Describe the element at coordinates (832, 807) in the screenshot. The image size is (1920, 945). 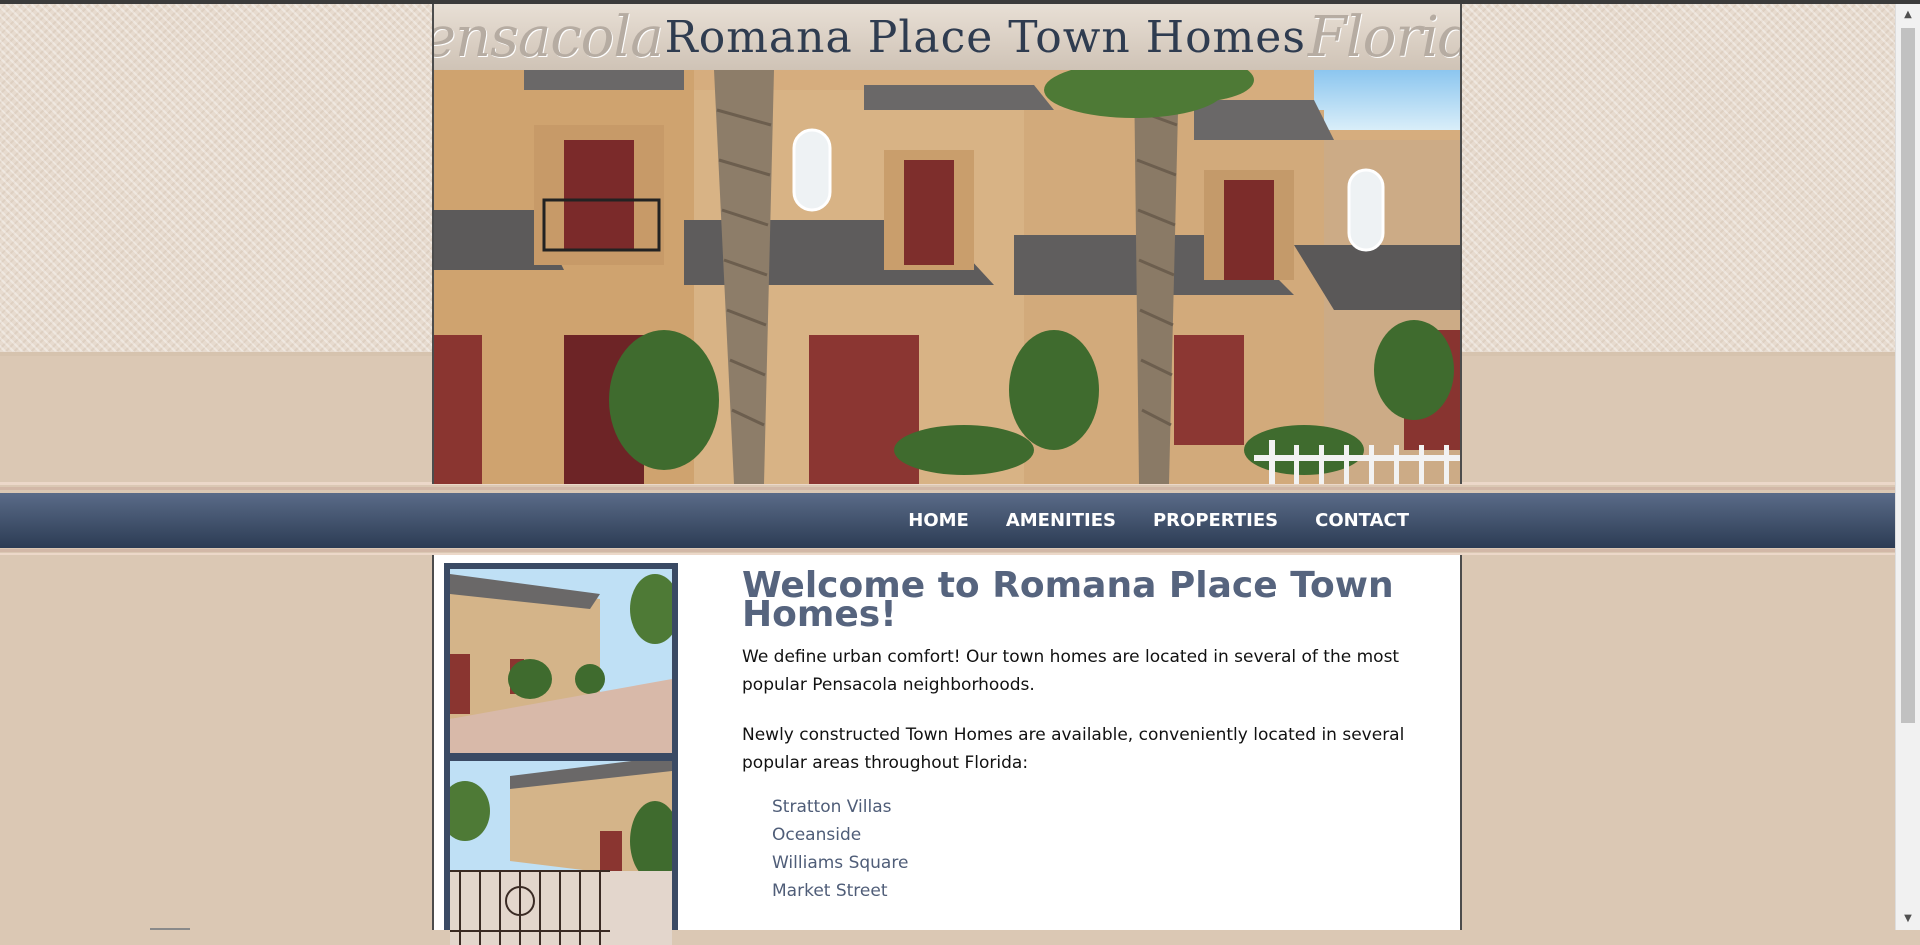
I see `list-item: Stratton Villas` at that location.